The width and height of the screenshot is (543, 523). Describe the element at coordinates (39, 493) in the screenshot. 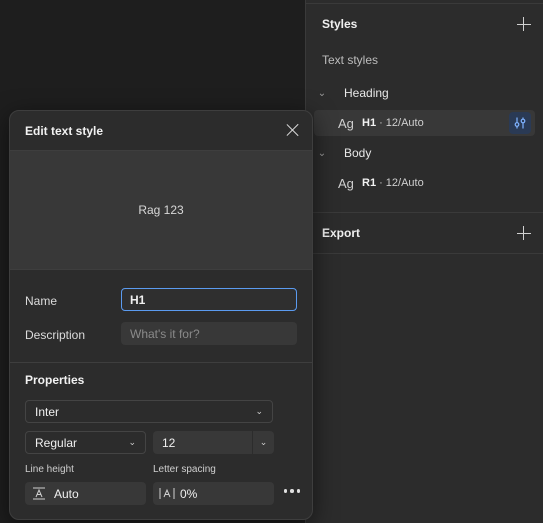

I see `line-height-icon` at that location.